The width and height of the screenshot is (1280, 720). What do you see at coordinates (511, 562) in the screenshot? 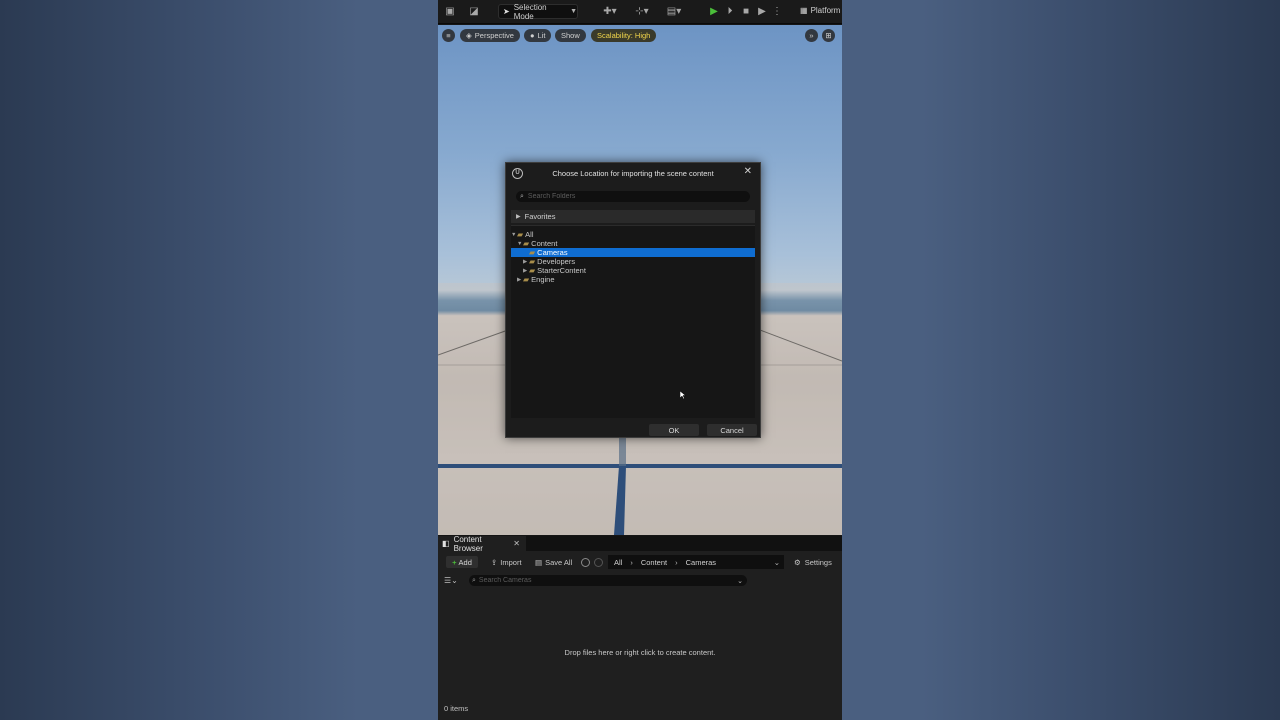
I see `import-label: Import` at bounding box center [511, 562].